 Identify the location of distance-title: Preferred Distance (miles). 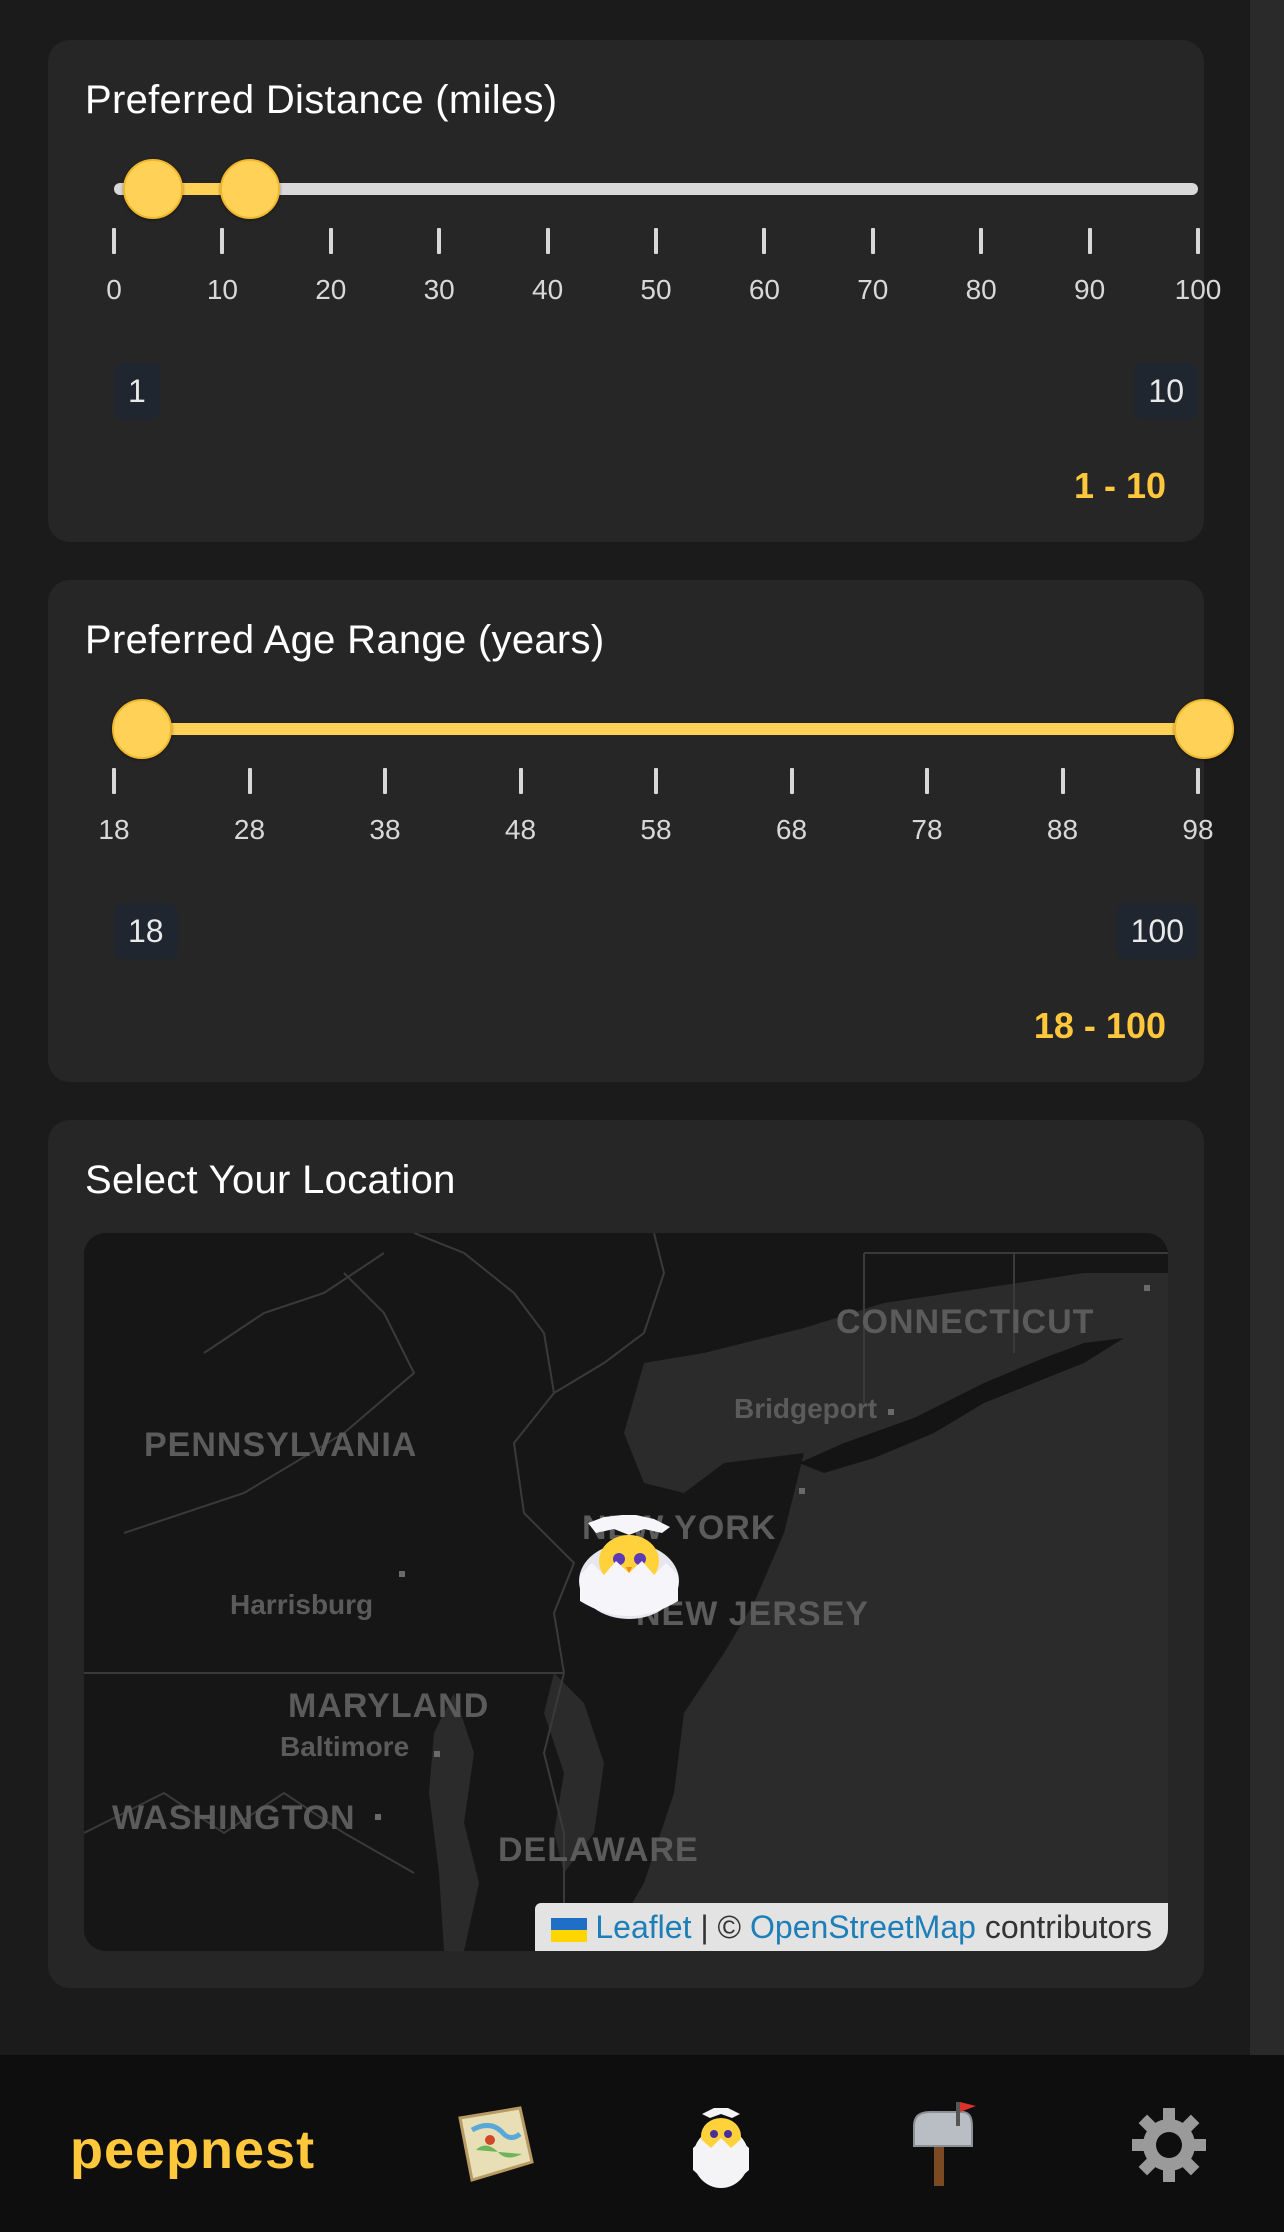
(321, 100).